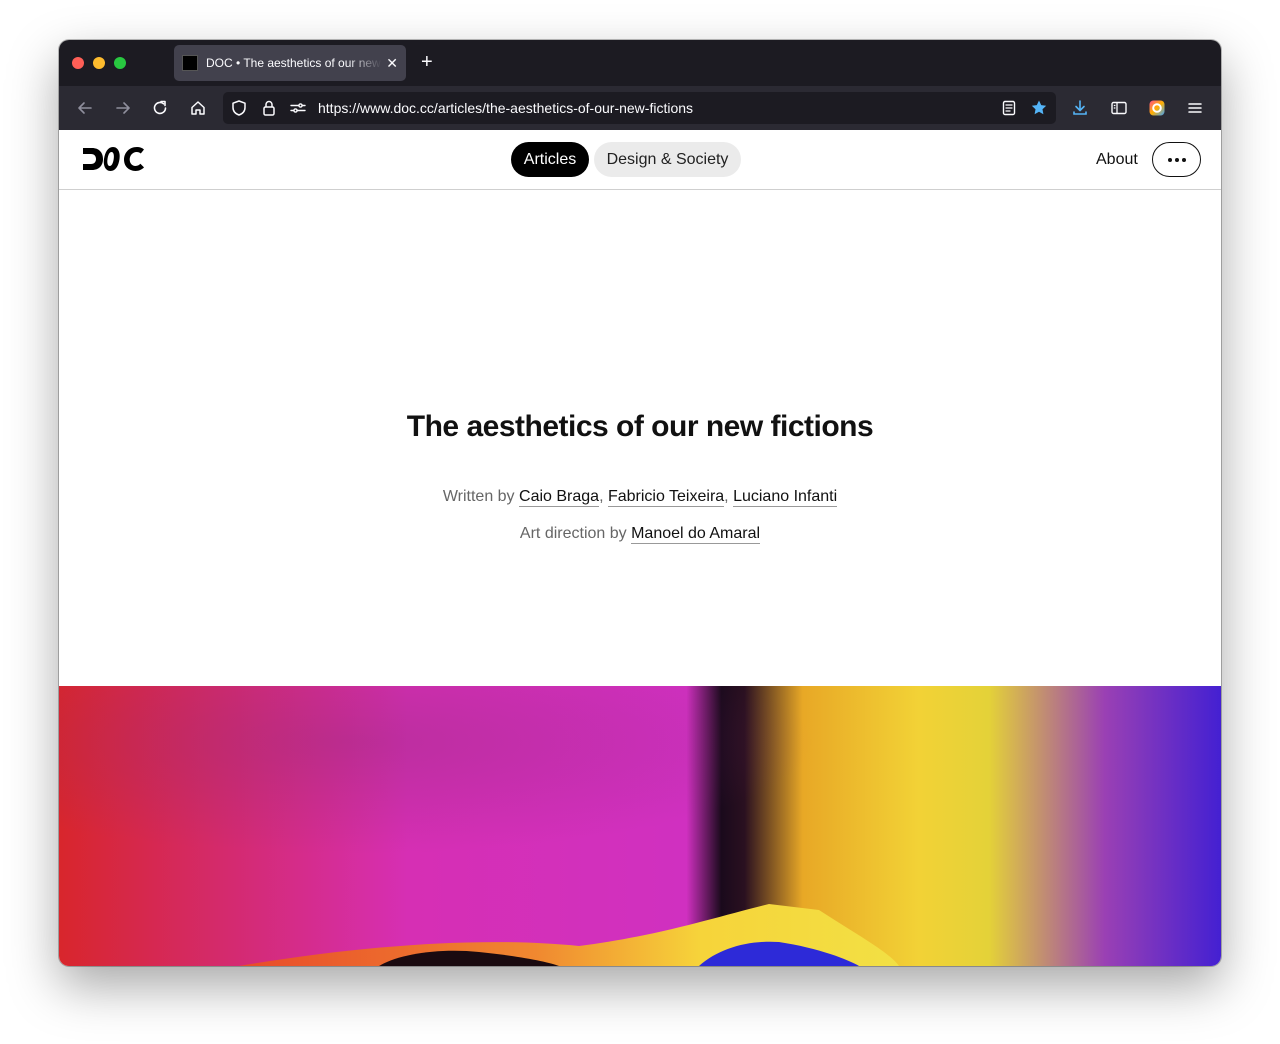  What do you see at coordinates (392, 63) in the screenshot?
I see `tab-close-icon: ✕` at bounding box center [392, 63].